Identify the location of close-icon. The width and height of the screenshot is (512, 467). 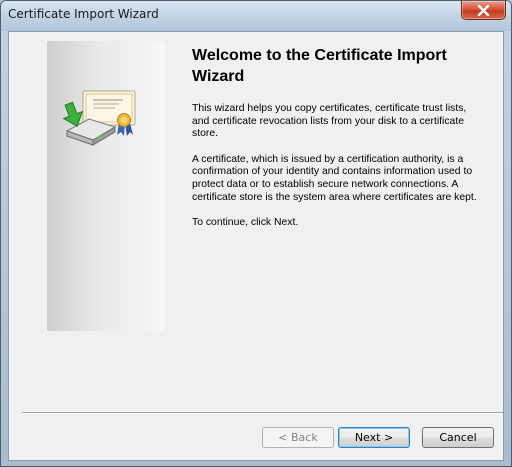
(483, 10).